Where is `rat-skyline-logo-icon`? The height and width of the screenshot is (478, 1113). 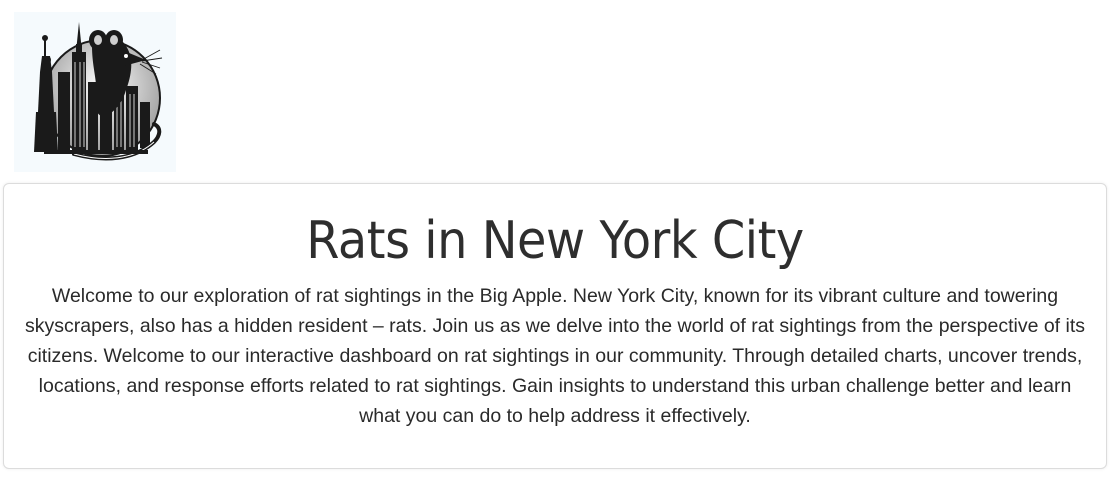
rat-skyline-logo-icon is located at coordinates (98, 91).